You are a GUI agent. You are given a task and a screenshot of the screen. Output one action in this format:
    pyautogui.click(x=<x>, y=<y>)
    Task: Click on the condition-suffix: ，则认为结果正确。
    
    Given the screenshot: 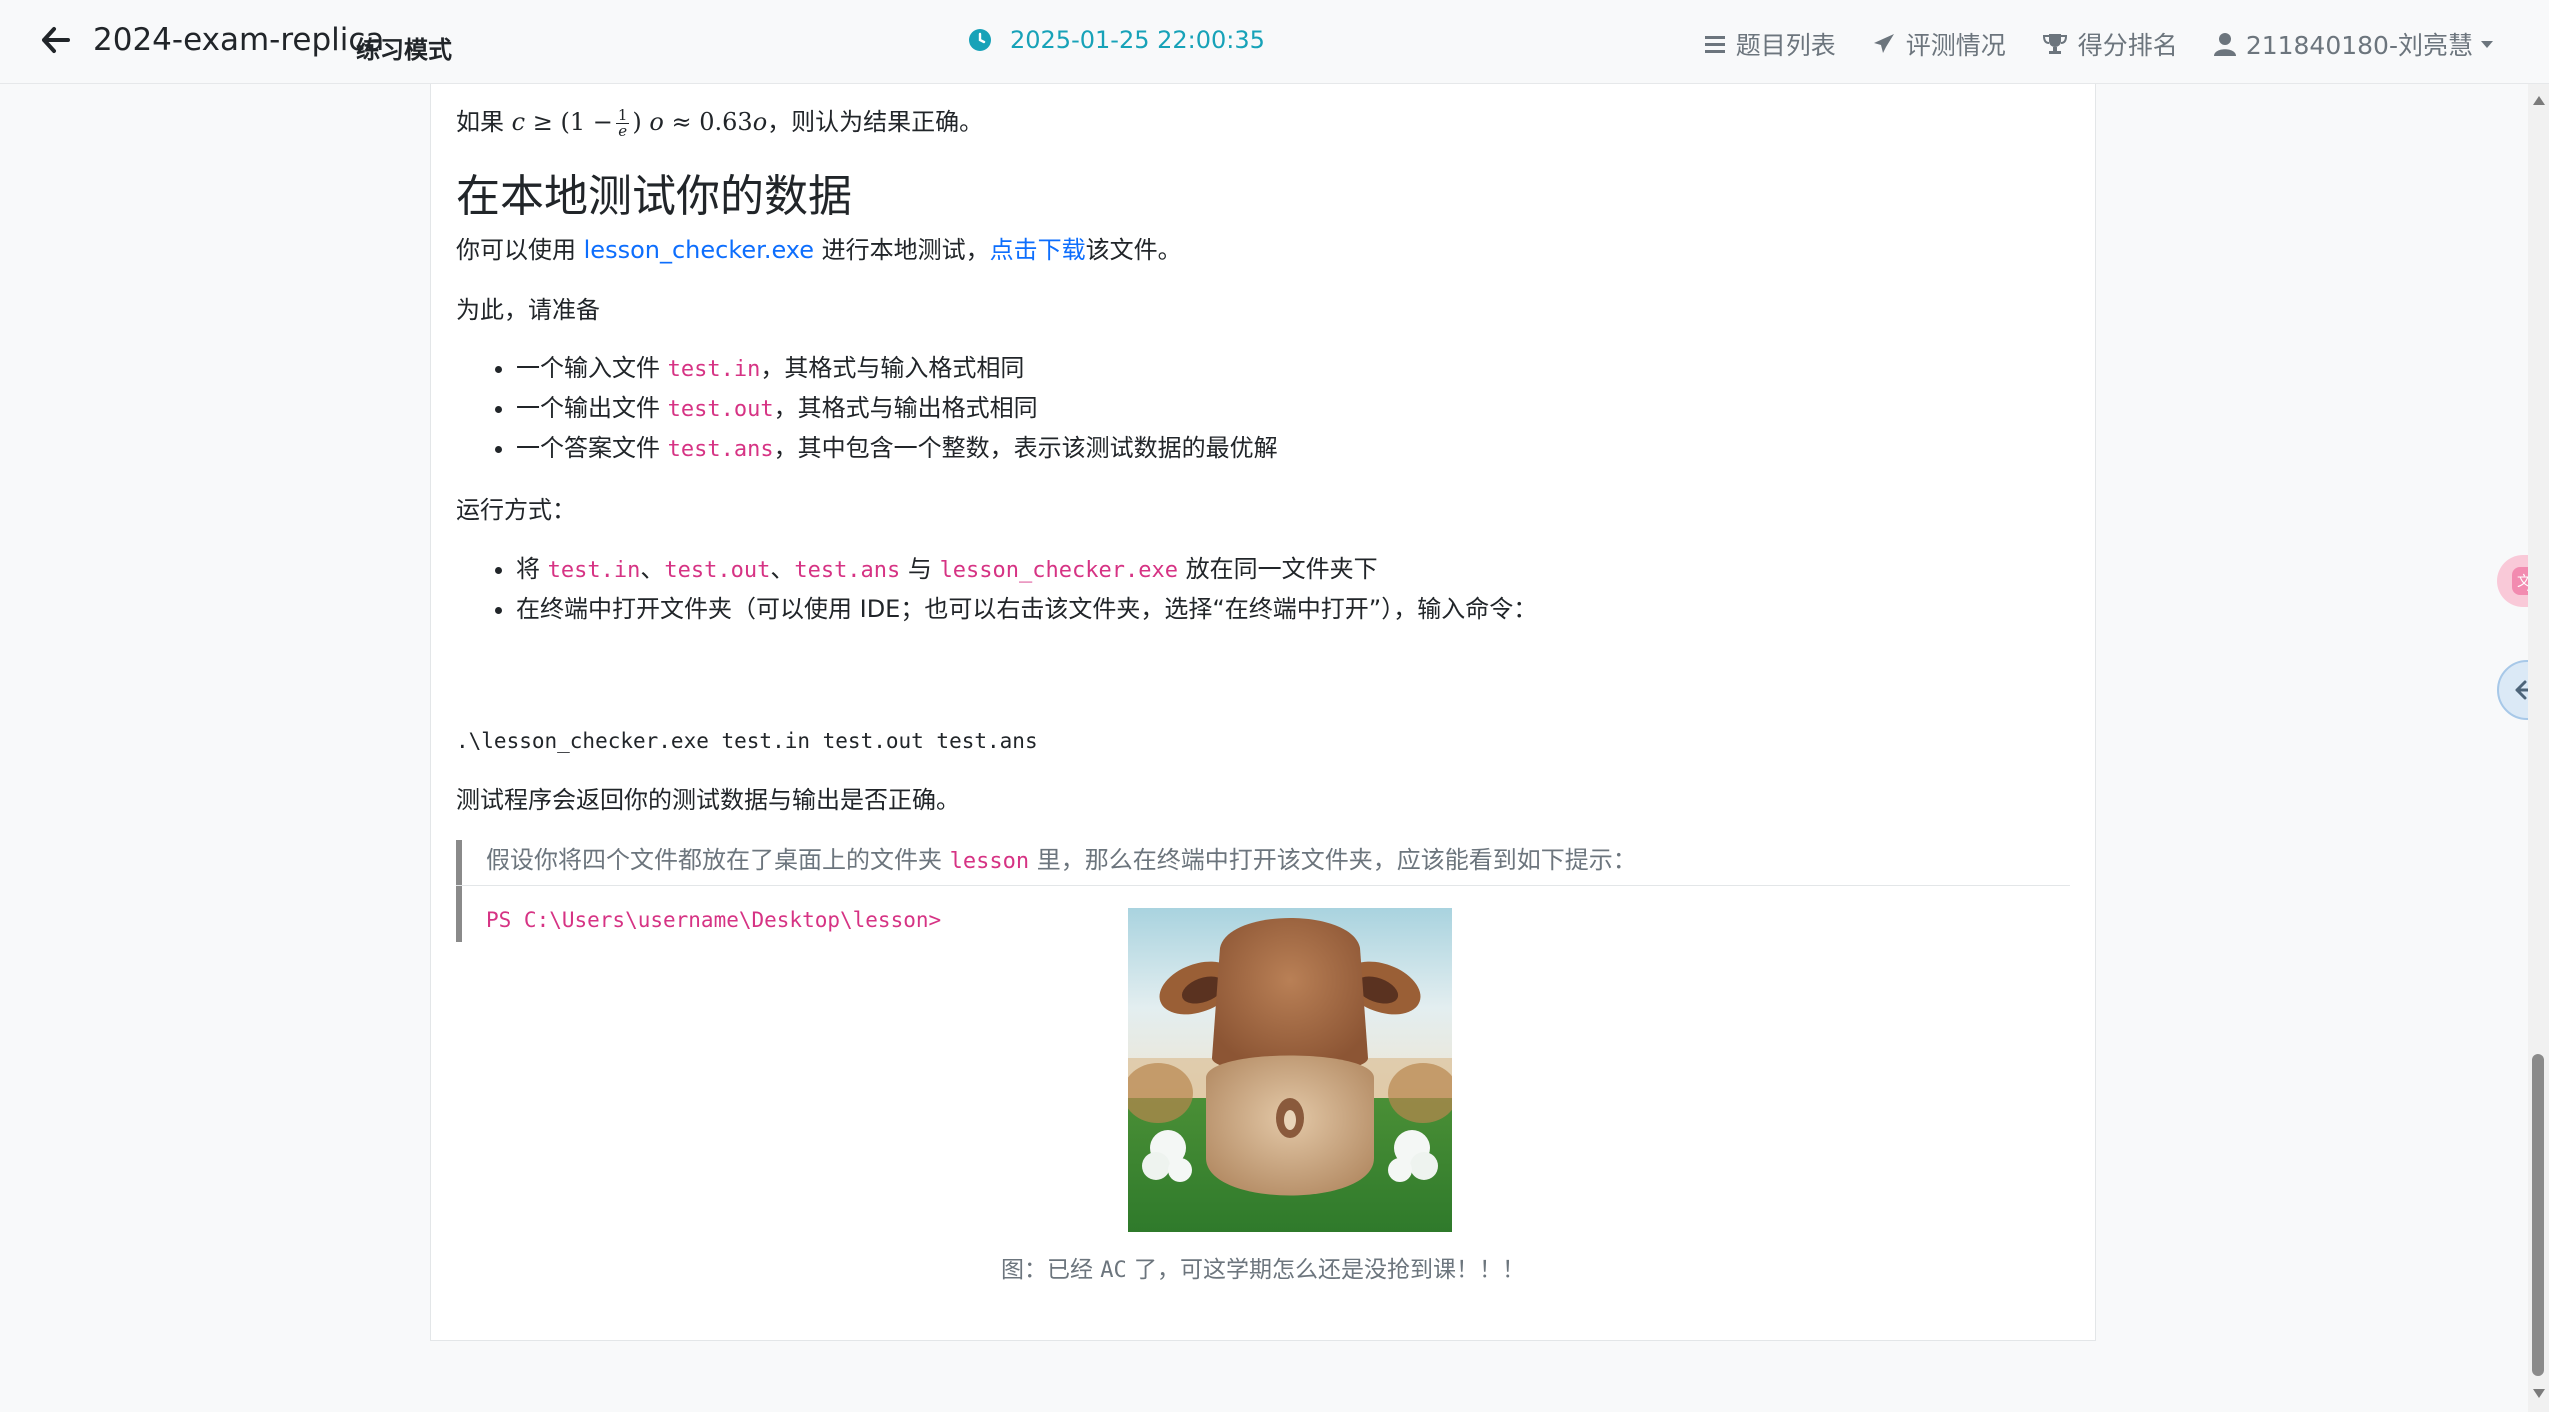 What is the action you would take?
    pyautogui.click(x=875, y=122)
    